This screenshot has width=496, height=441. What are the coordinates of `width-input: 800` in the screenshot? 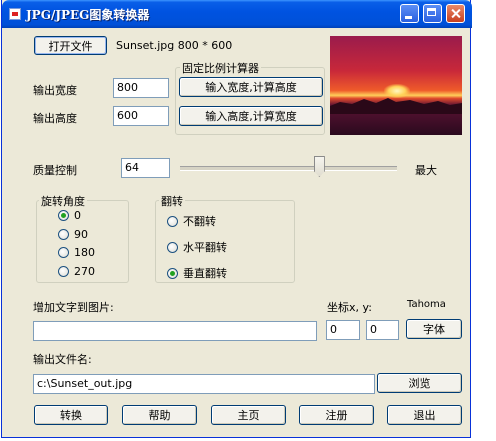 It's located at (141, 88).